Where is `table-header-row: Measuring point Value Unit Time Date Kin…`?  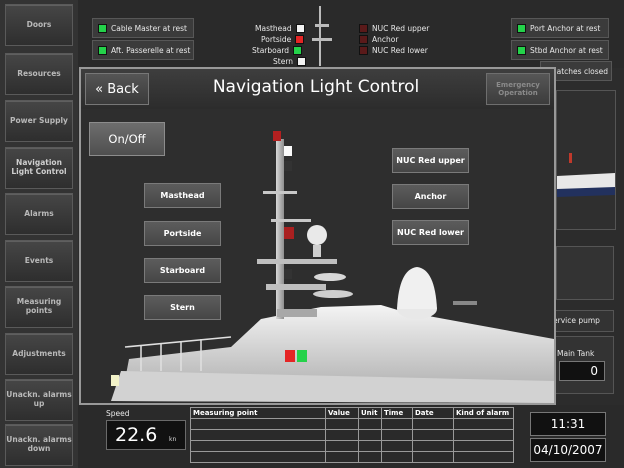
table-header-row: Measuring point Value Unit Time Date Kin… is located at coordinates (352, 413).